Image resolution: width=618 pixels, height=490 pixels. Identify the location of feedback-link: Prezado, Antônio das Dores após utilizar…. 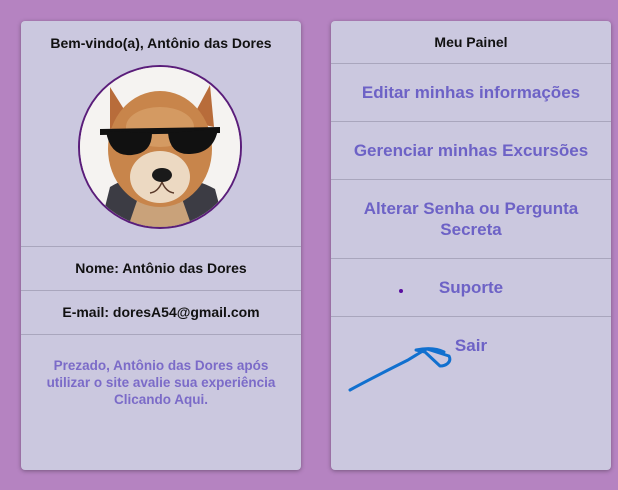
(161, 371).